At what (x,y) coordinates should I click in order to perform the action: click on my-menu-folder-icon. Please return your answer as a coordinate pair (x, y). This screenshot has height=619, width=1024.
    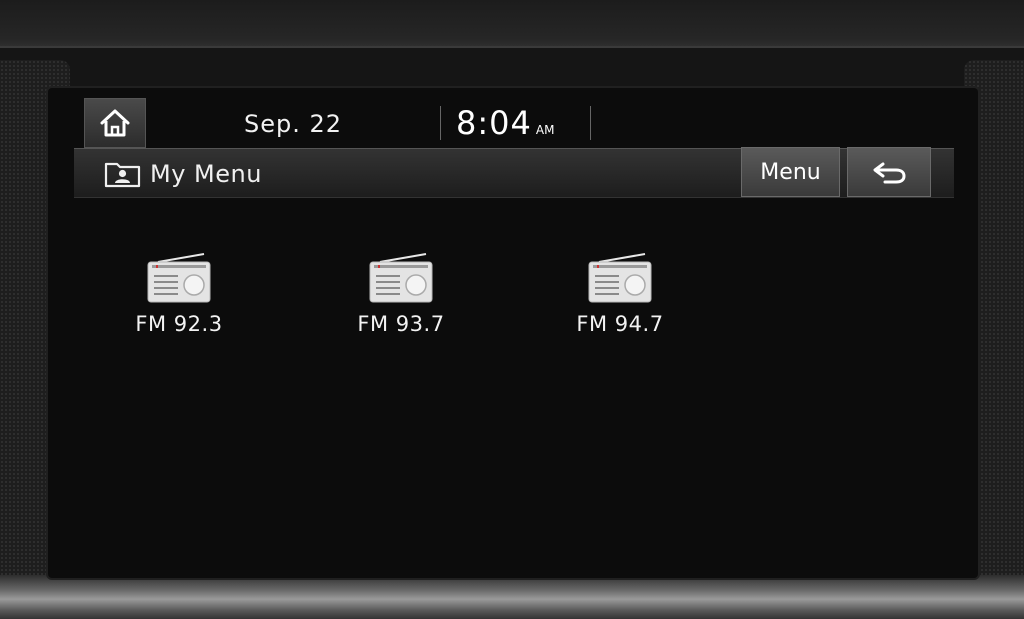
    Looking at the image, I should click on (122, 175).